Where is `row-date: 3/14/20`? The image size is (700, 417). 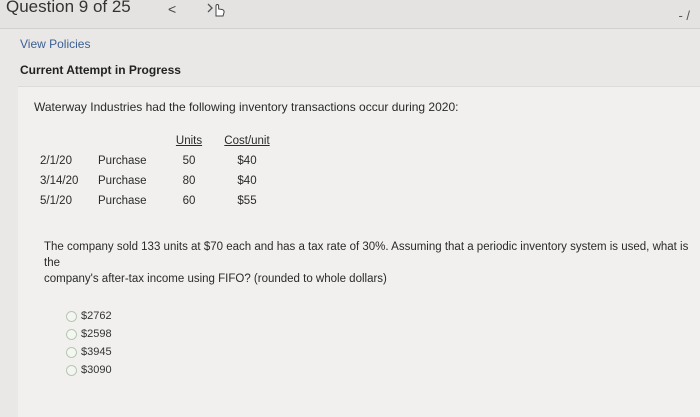
row-date: 3/14/20 is located at coordinates (59, 181).